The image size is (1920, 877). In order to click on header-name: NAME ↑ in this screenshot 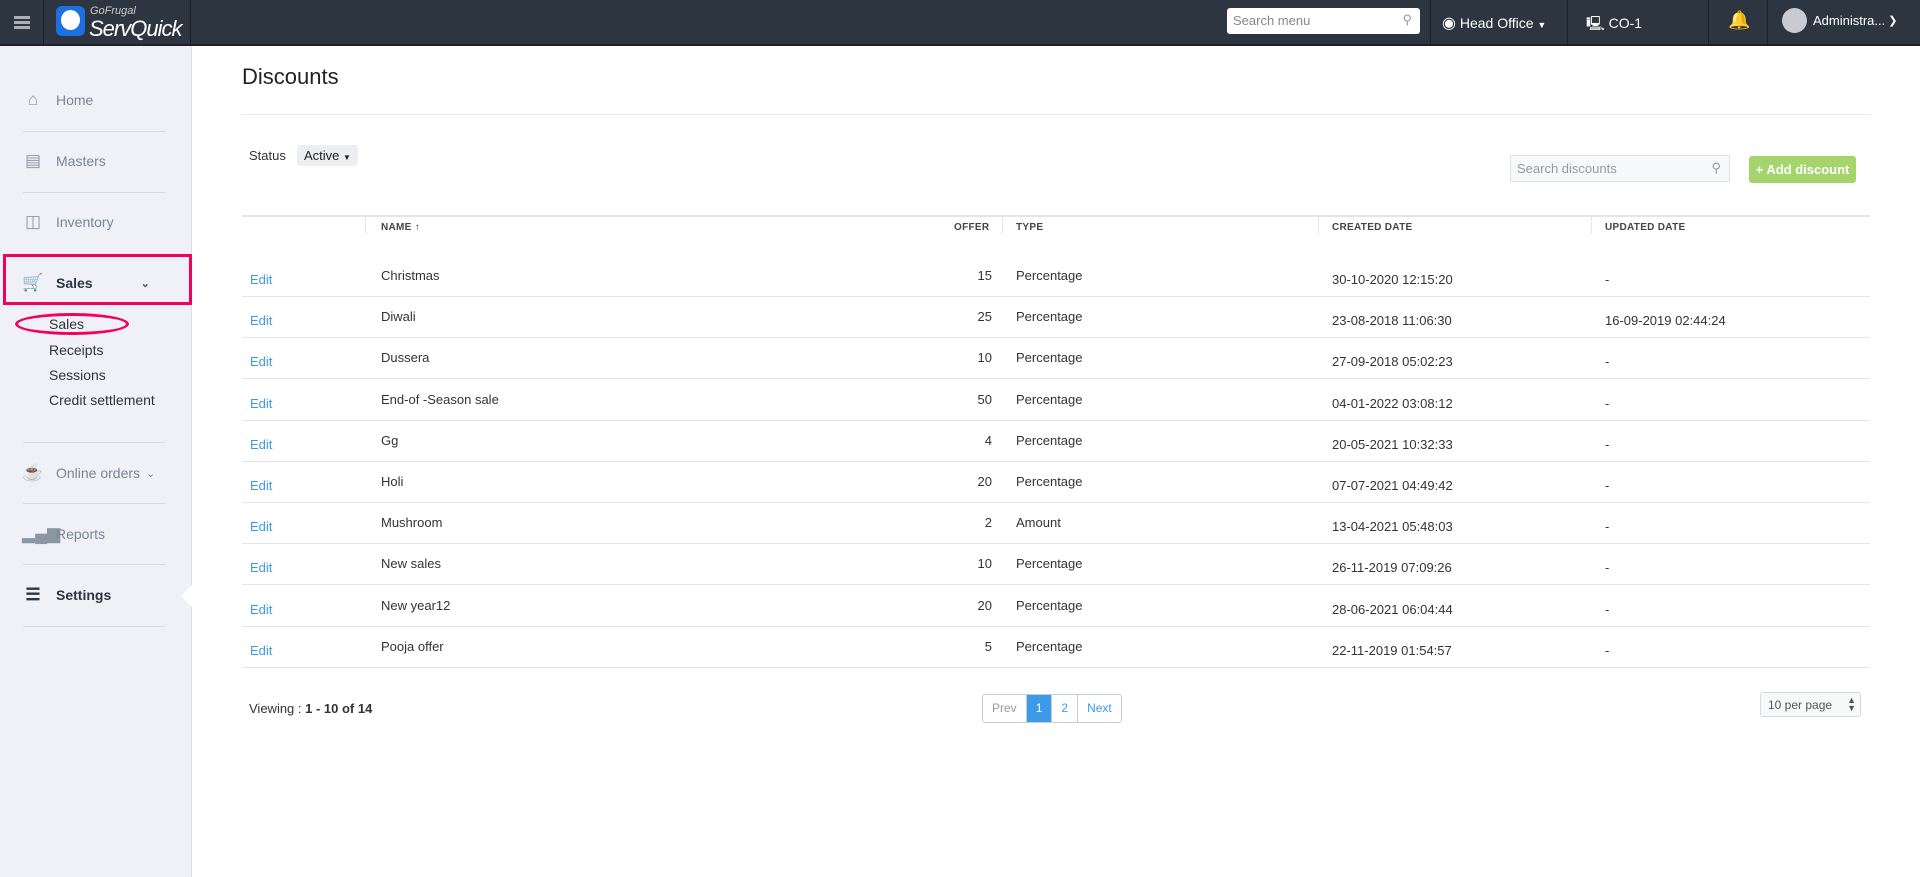, I will do `click(400, 227)`.